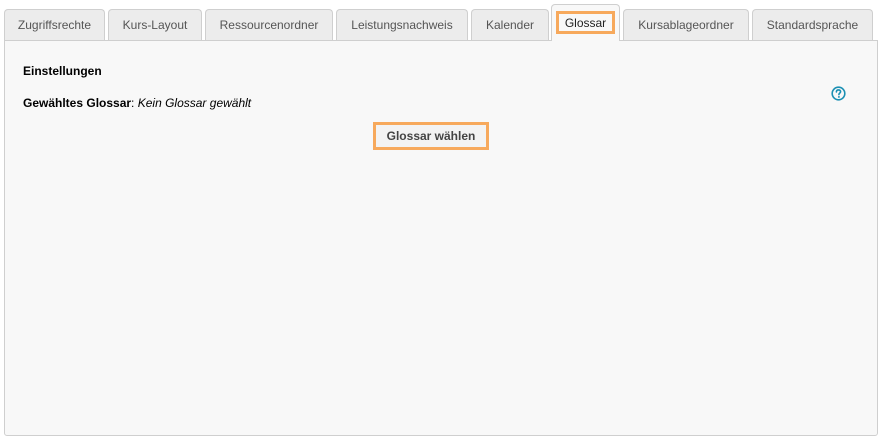 This screenshot has width=878, height=438. Describe the element at coordinates (54, 24) in the screenshot. I see `tab-zugriffsrechte: Zugriffsrechte` at that location.